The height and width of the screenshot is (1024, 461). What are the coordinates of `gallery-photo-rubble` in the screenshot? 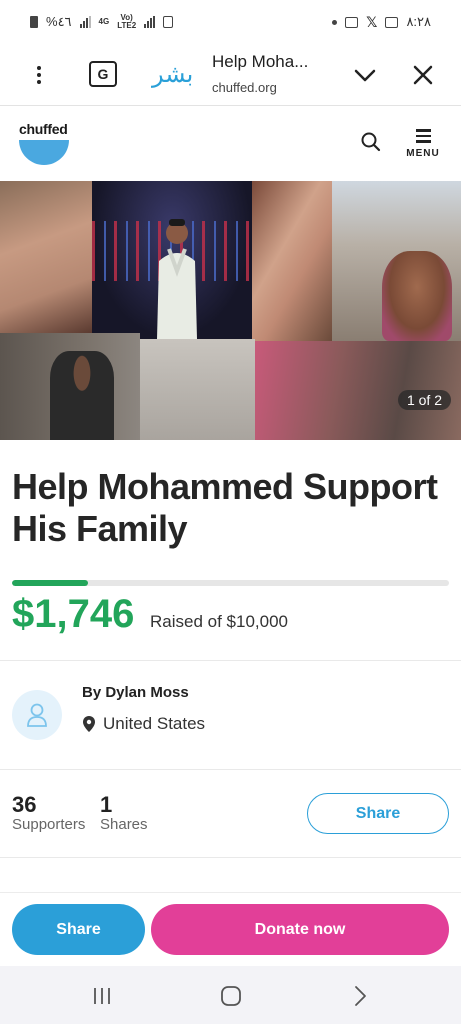 It's located at (396, 261).